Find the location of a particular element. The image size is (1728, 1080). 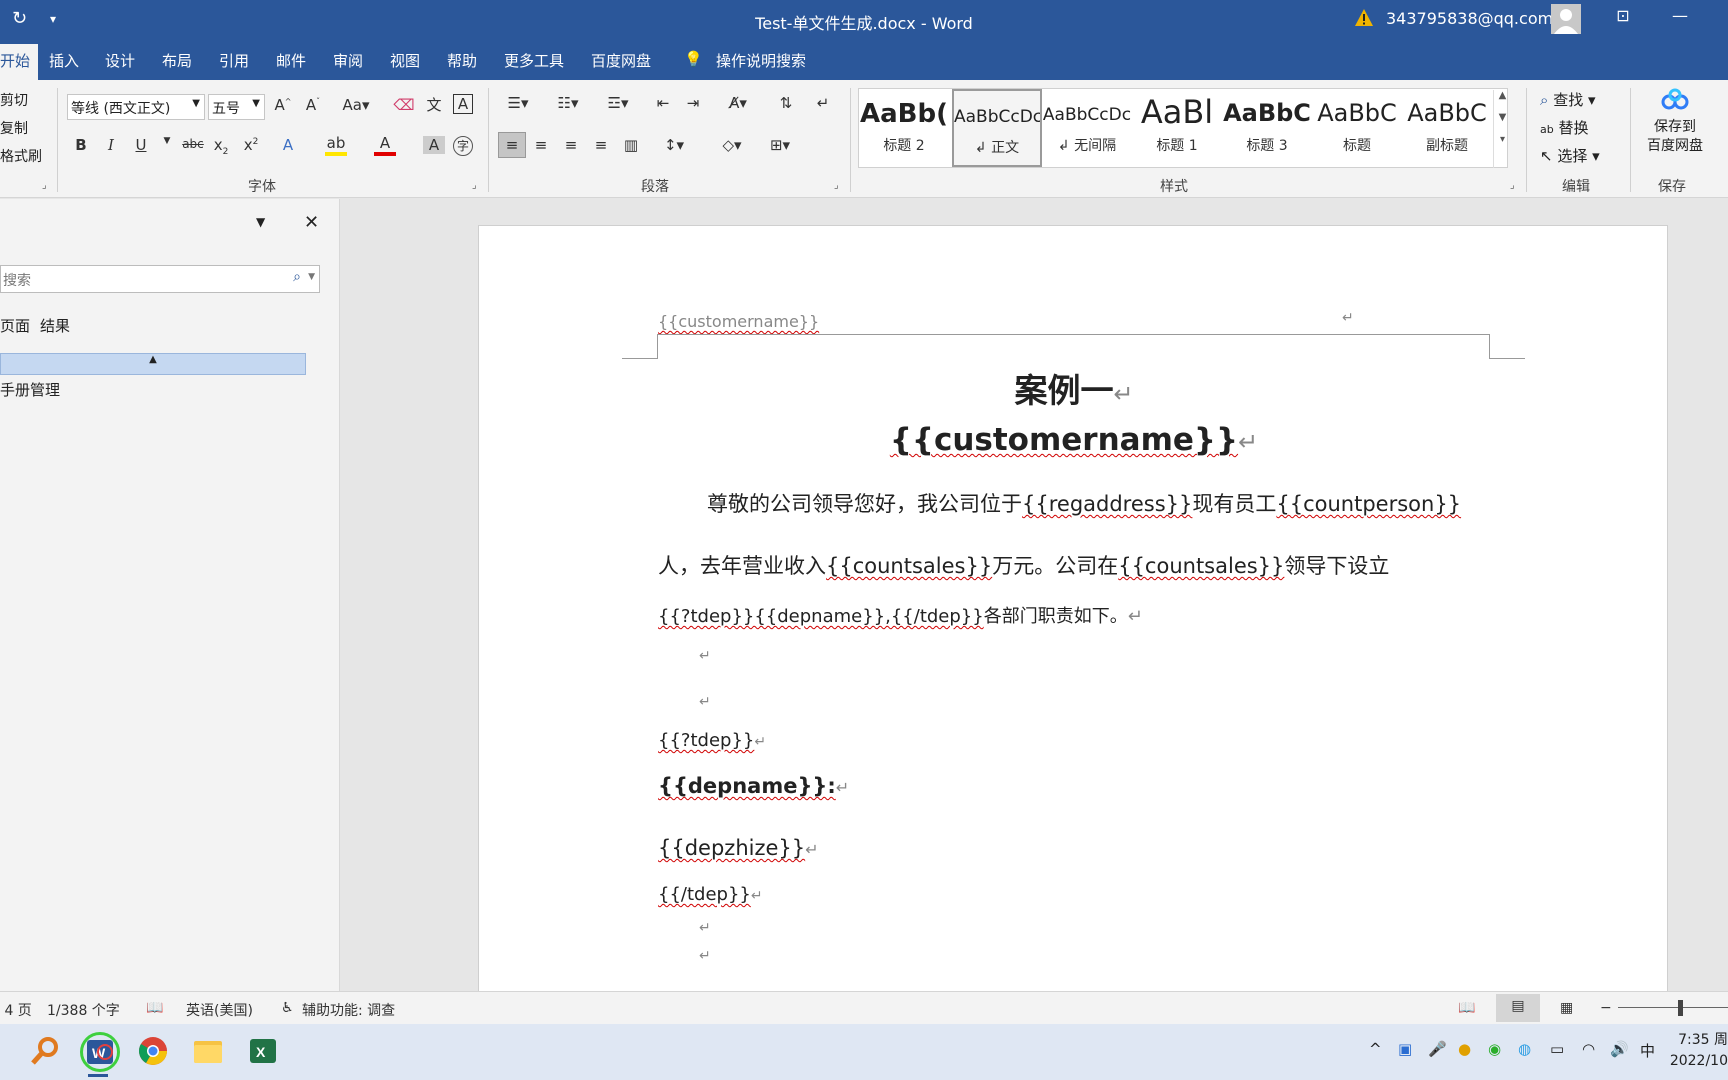

microphone-icon: 🎤 is located at coordinates (1437, 1049).